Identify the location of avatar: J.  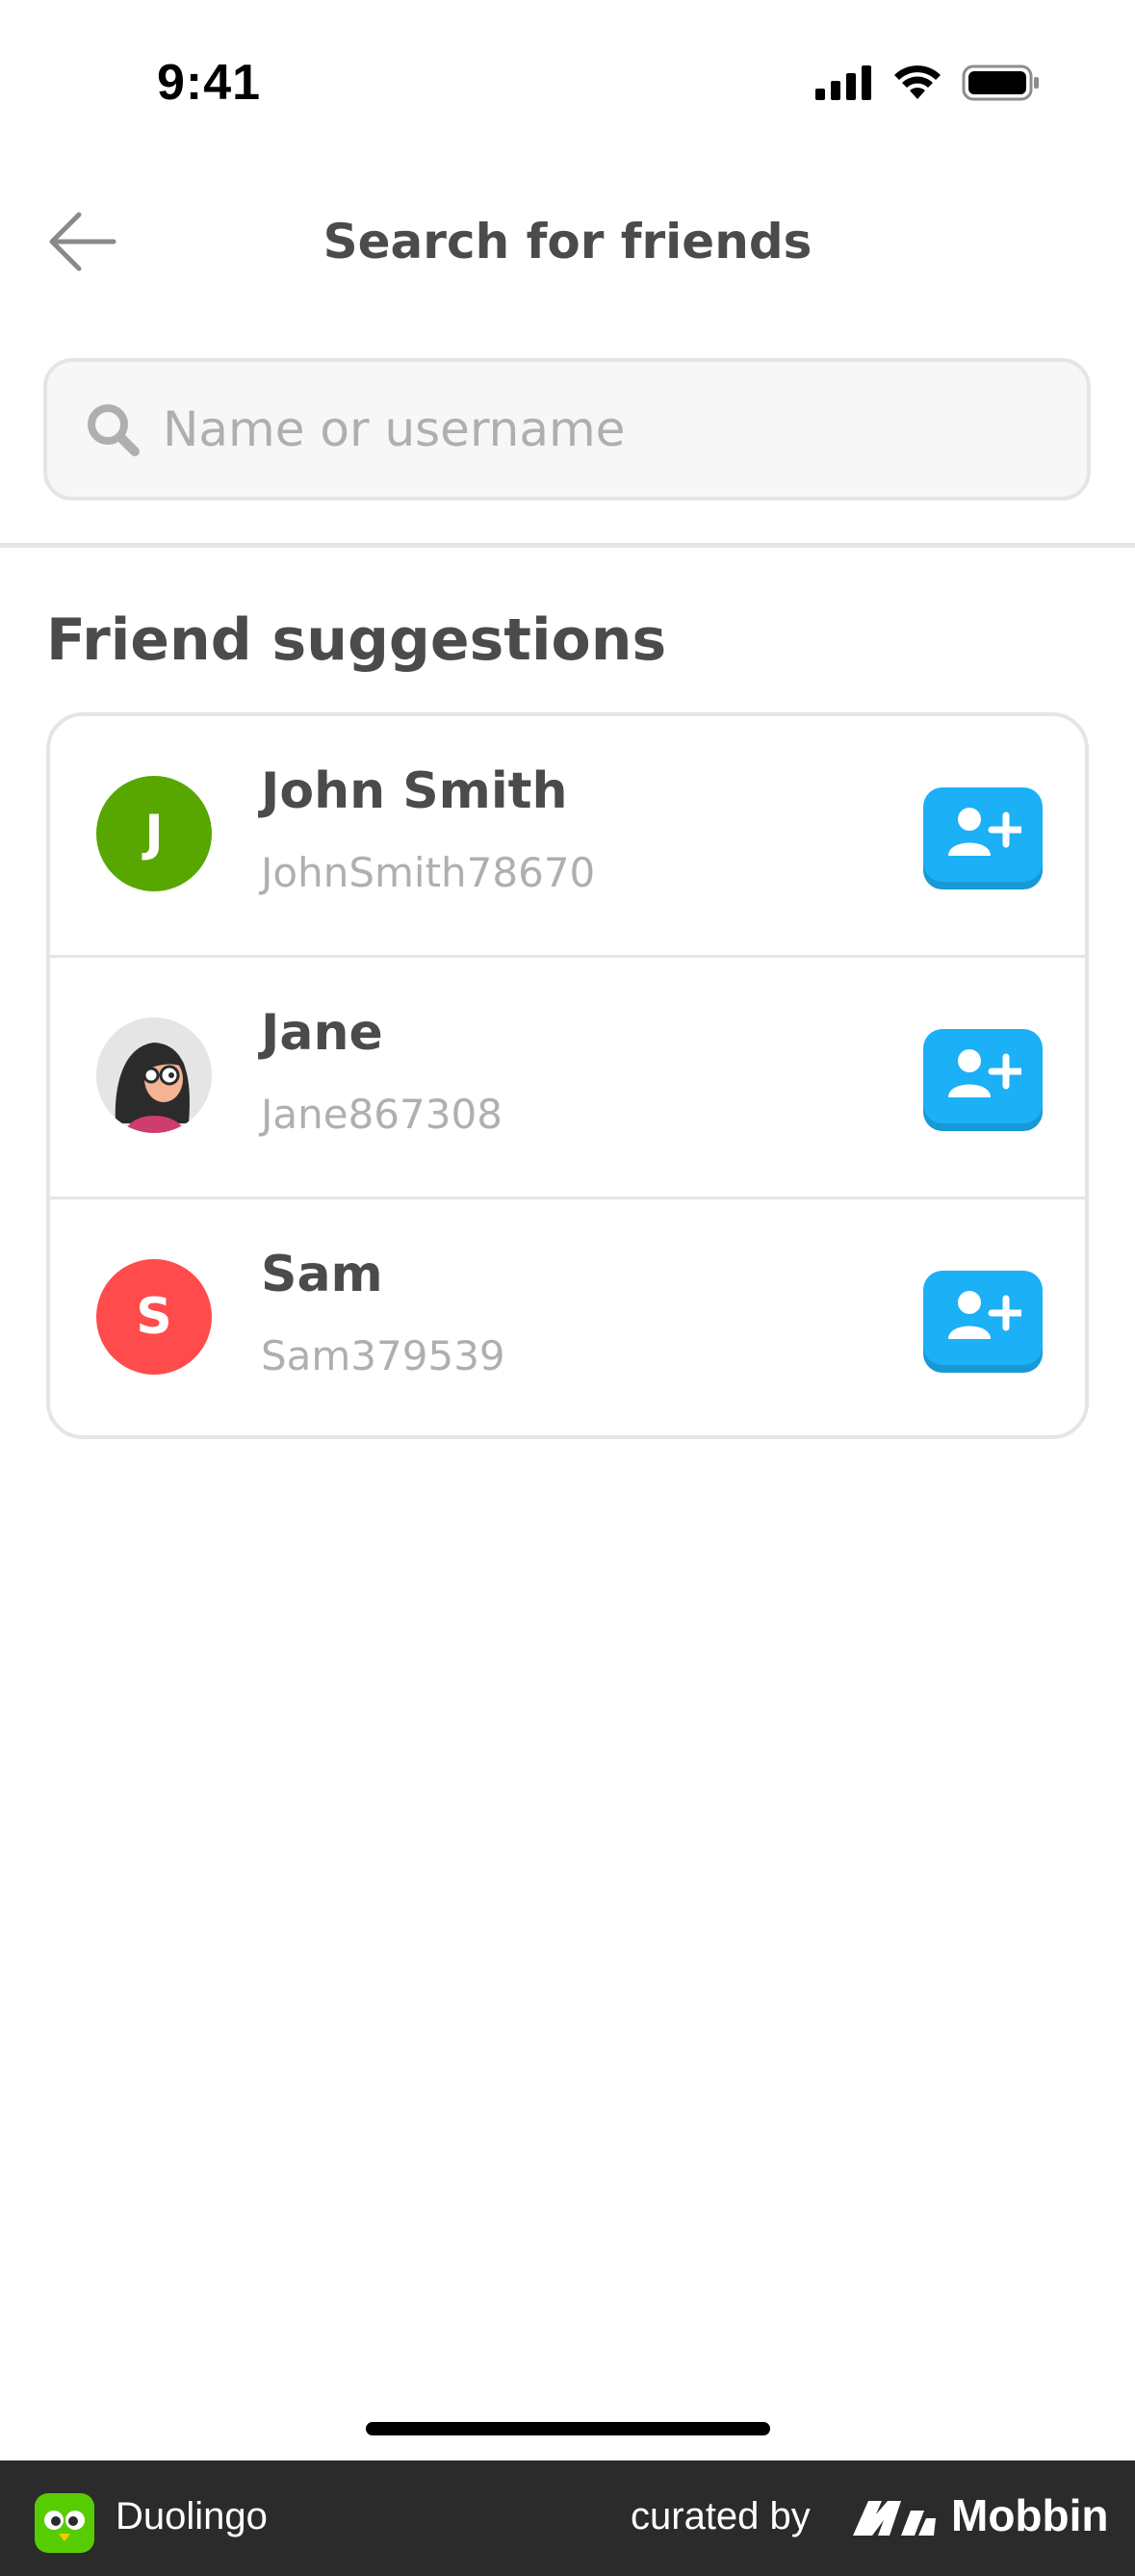
(154, 833).